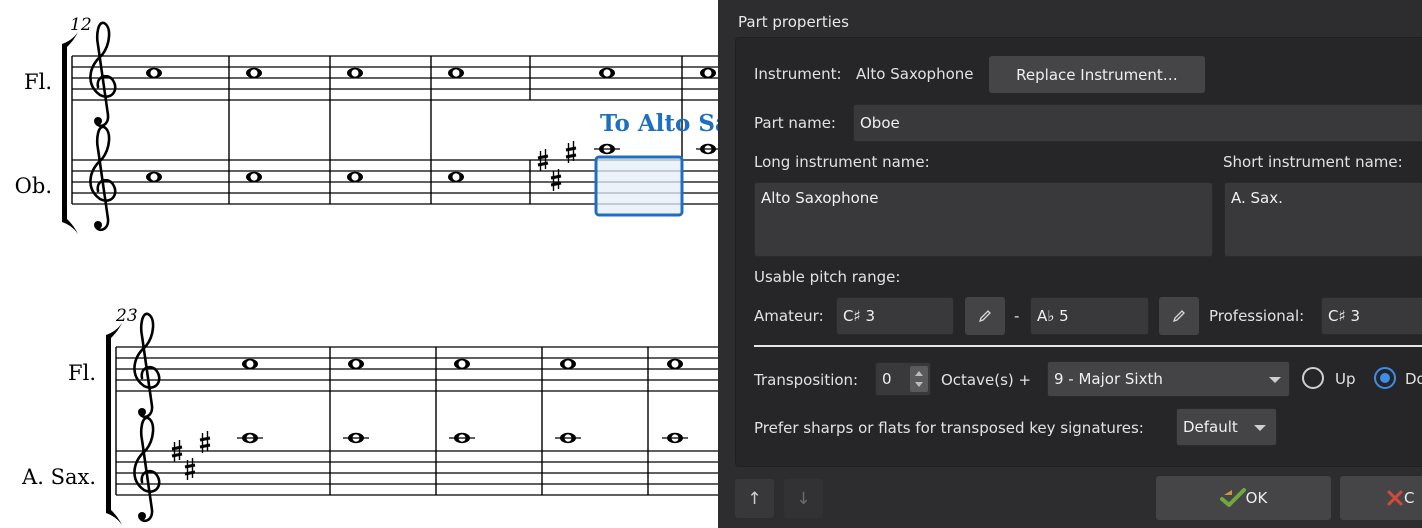 This screenshot has width=1422, height=528. I want to click on instrument-value: Alto Saxophone, so click(915, 74).